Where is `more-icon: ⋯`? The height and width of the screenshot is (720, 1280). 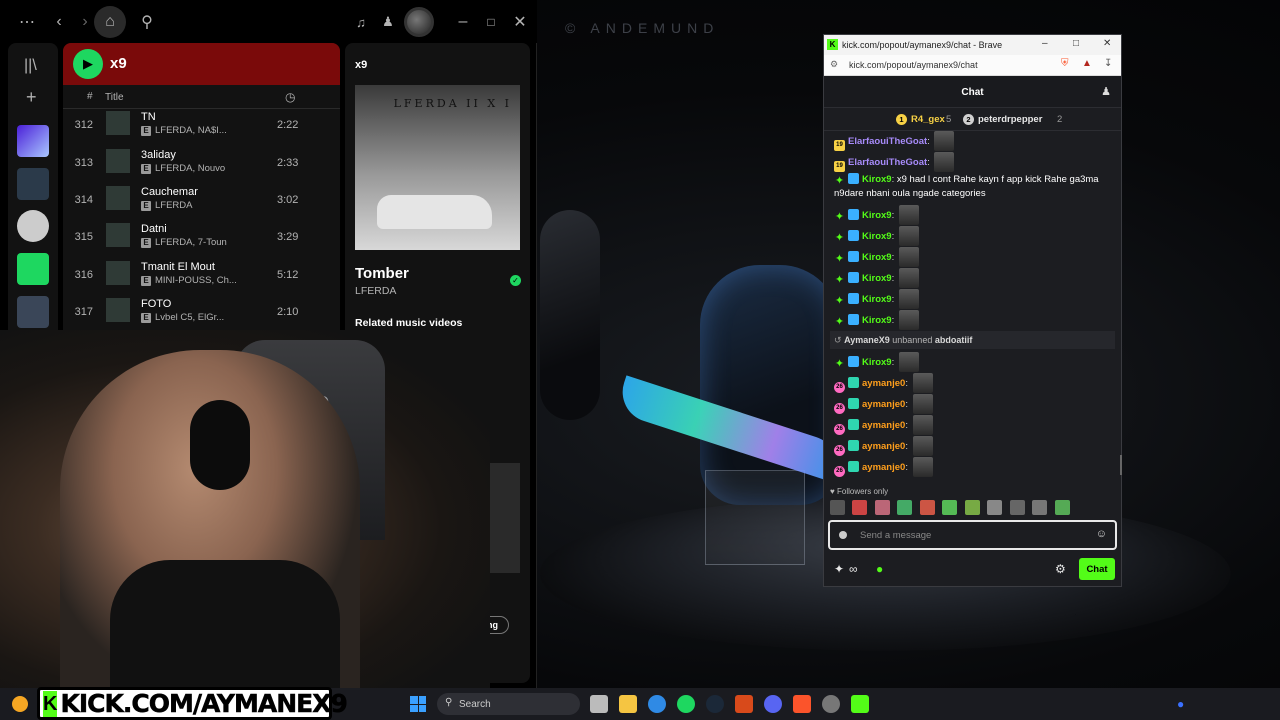
more-icon: ⋯ is located at coordinates (27, 22).